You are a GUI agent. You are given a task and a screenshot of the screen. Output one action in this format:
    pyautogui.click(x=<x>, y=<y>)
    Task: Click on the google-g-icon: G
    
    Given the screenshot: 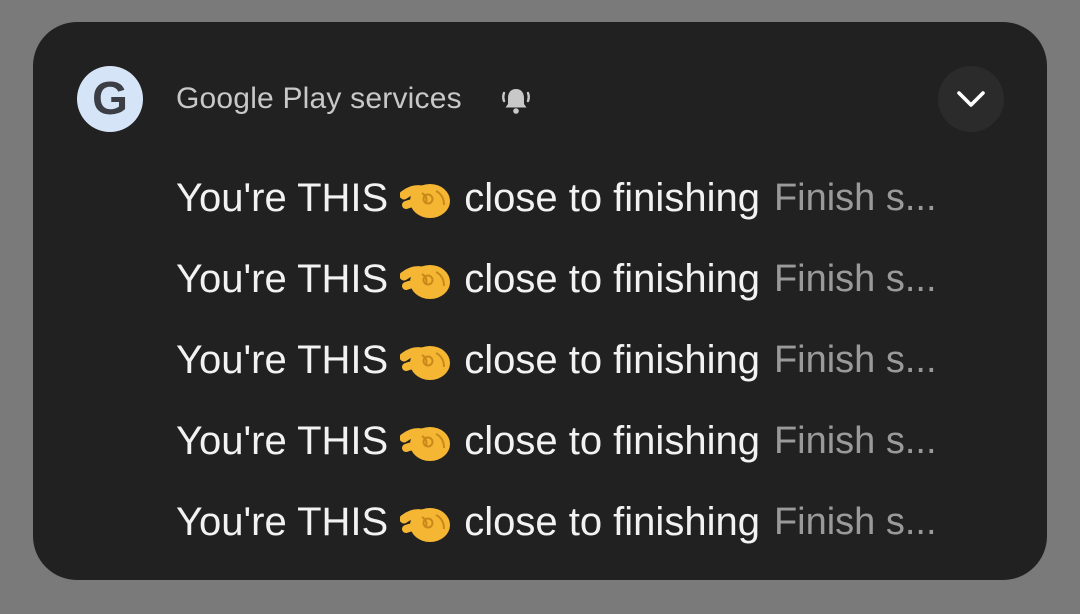 What is the action you would take?
    pyautogui.click(x=110, y=99)
    